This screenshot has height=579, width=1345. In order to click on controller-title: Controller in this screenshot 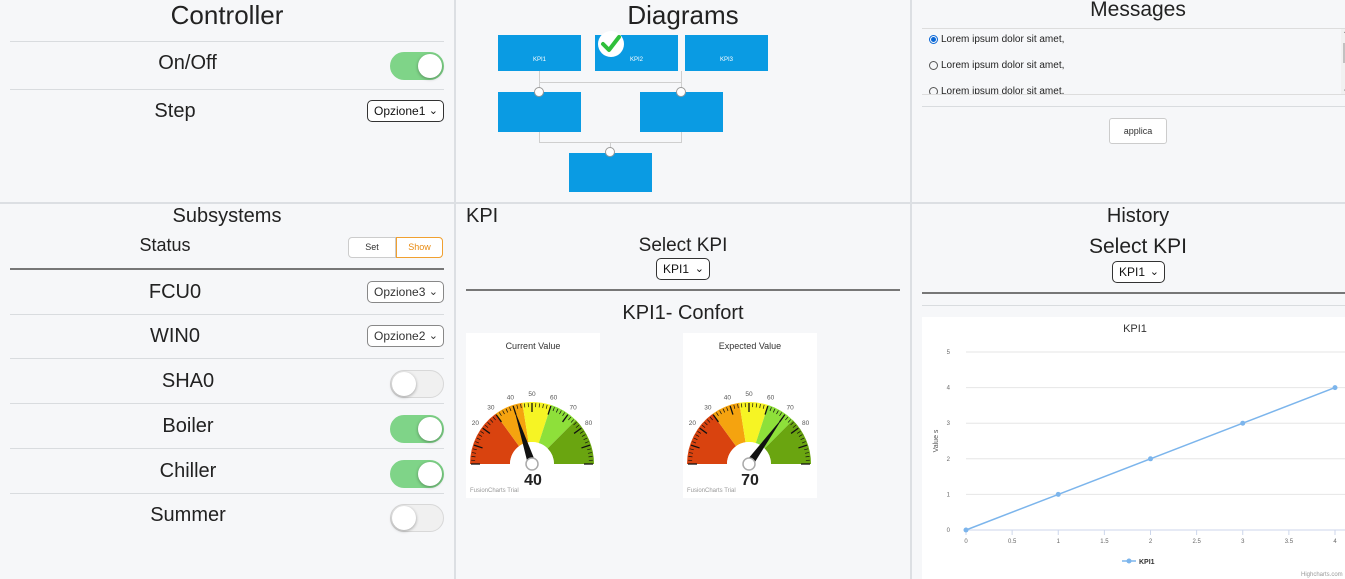, I will do `click(227, 15)`.